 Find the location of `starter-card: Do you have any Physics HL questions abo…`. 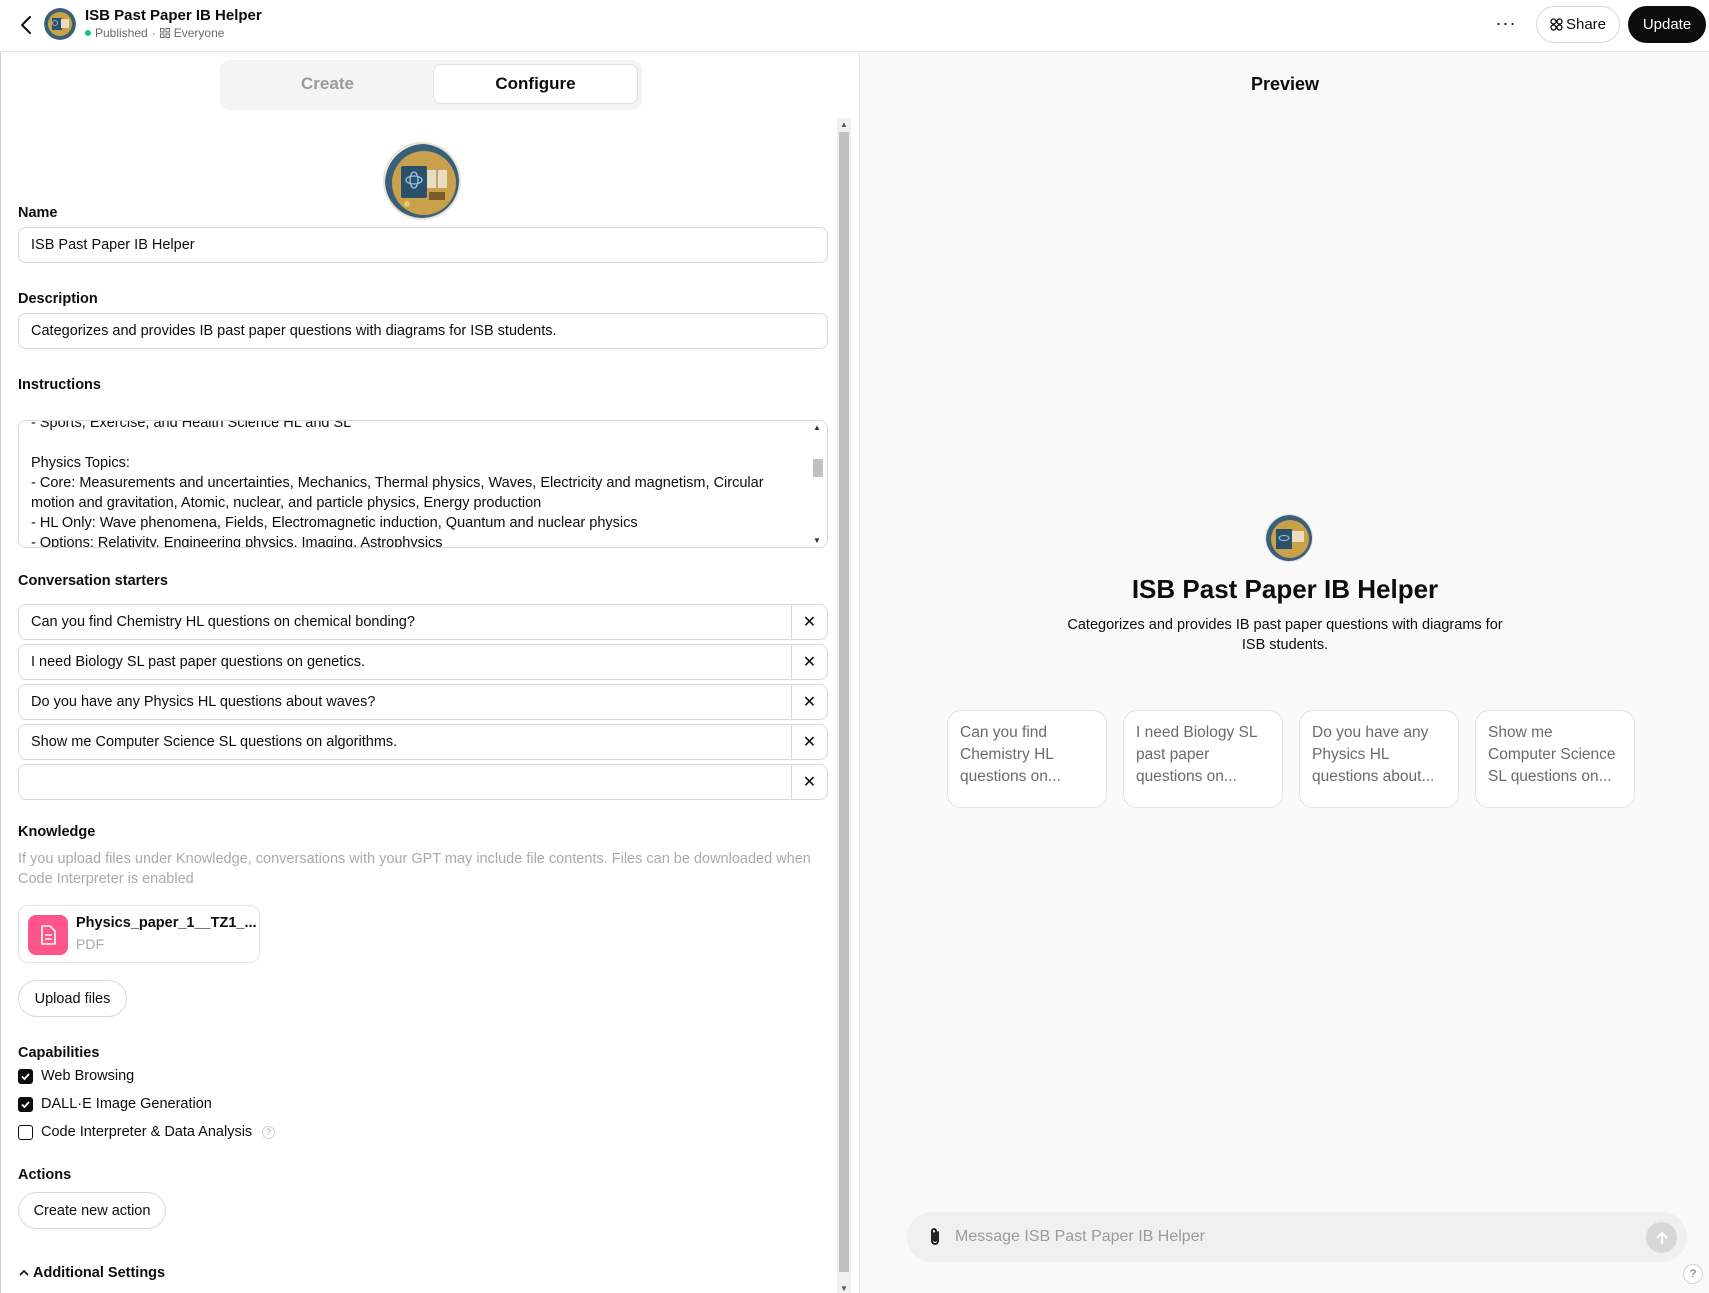

starter-card: Do you have any Physics HL questions abo… is located at coordinates (1379, 759).